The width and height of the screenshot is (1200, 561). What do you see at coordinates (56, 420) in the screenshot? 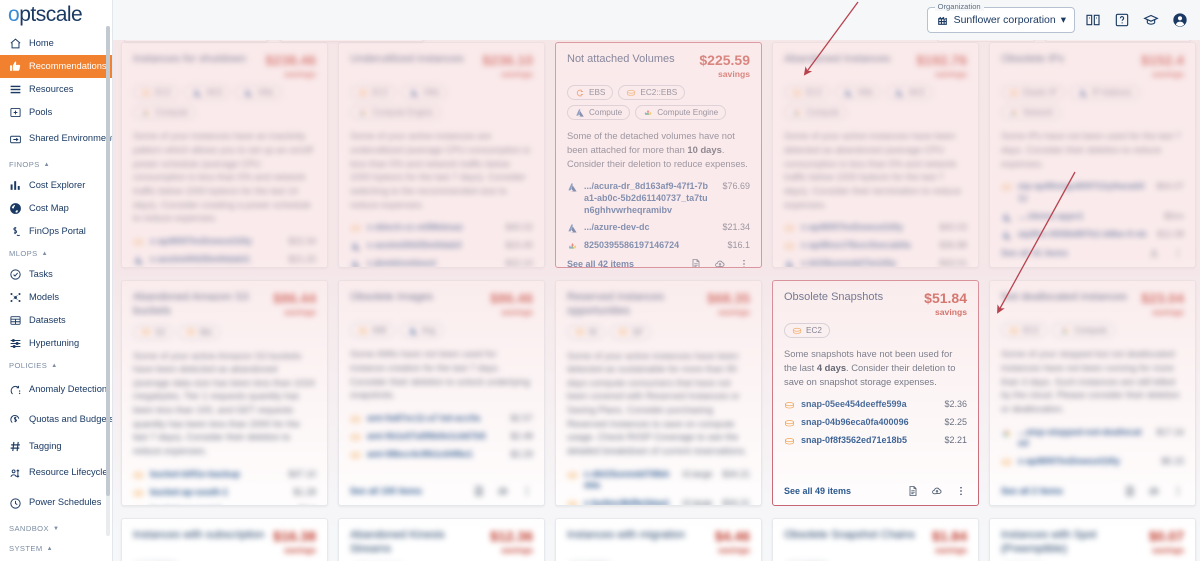
I see `sidebar-item-quotas-and-budgets: Quotas and Budgets` at bounding box center [56, 420].